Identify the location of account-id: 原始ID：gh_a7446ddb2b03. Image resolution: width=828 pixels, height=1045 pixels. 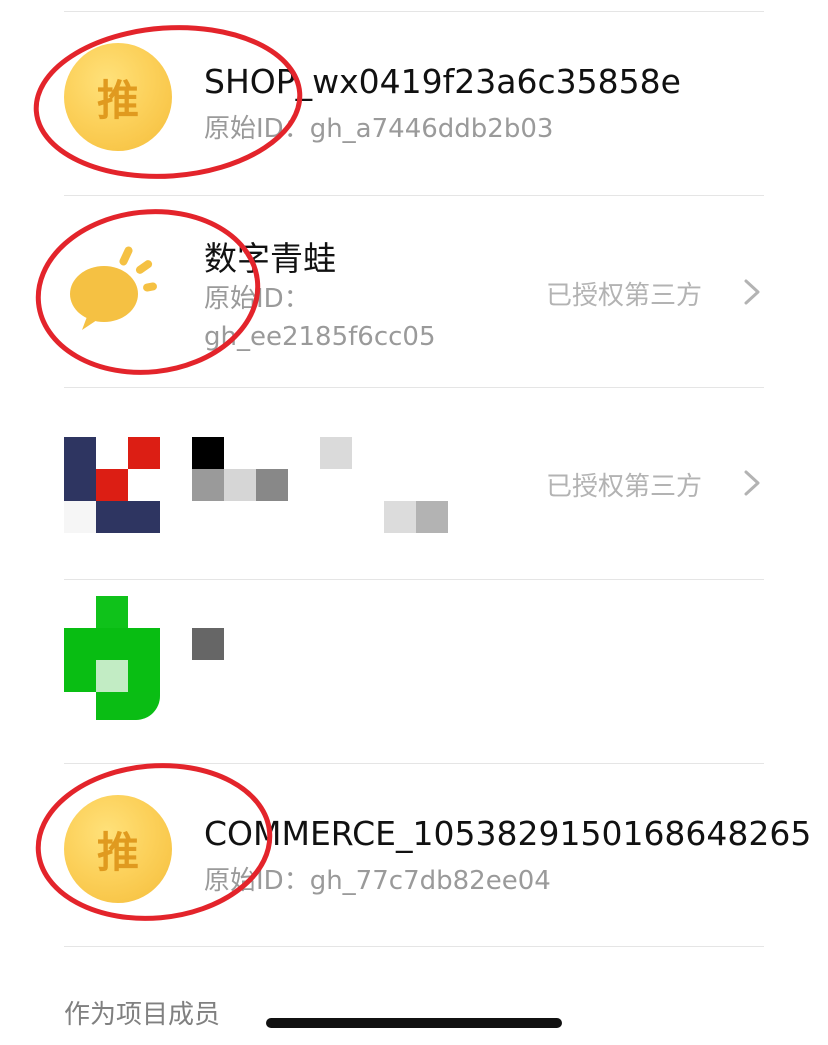
(378, 129).